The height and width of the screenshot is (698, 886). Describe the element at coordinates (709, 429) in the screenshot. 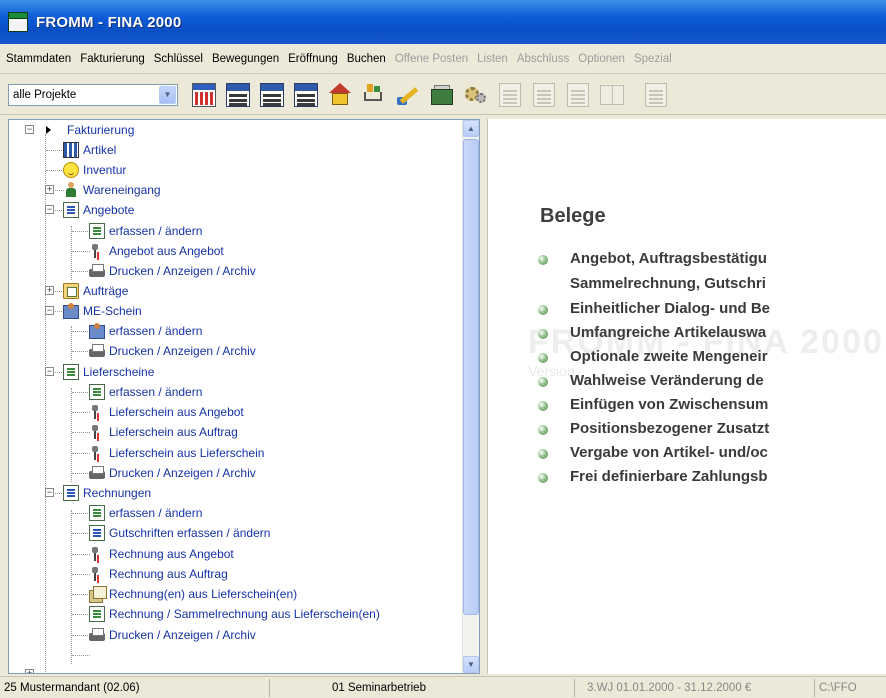

I see `feature-item: Positionsbezogener Zusatzt` at that location.